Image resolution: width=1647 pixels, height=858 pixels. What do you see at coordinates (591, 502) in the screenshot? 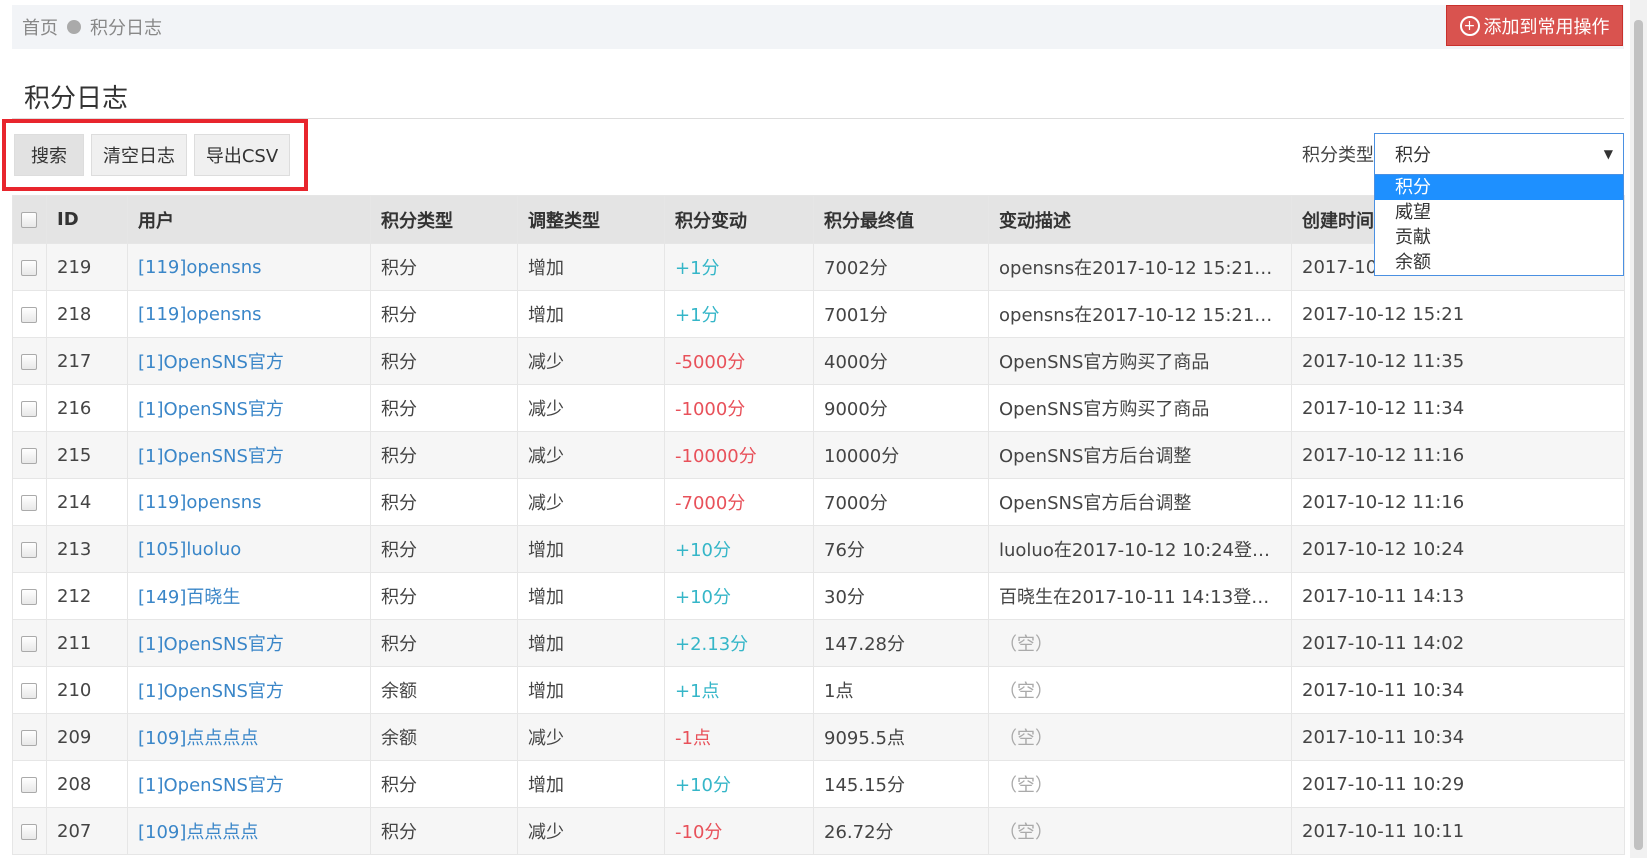
I see `cell-adjust-type: 减少` at bounding box center [591, 502].